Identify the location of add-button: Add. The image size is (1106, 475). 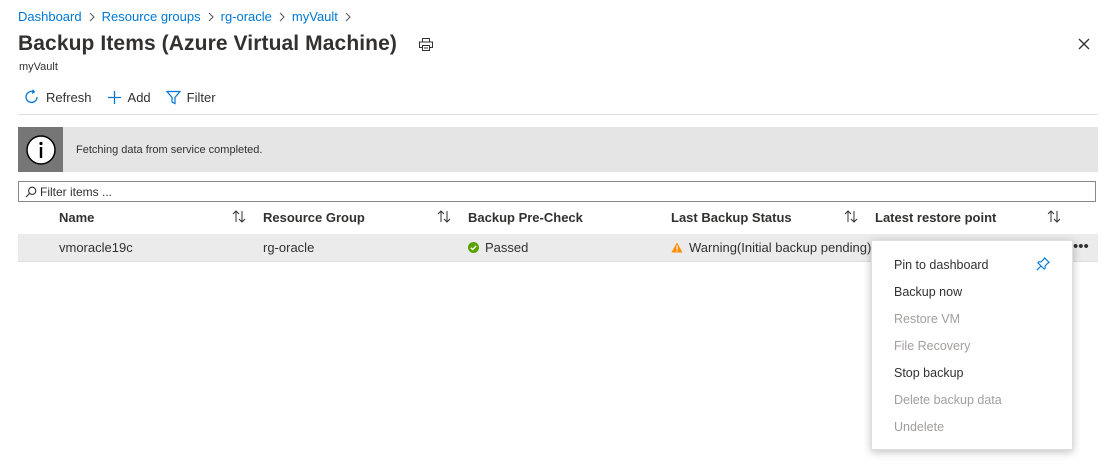
(129, 97).